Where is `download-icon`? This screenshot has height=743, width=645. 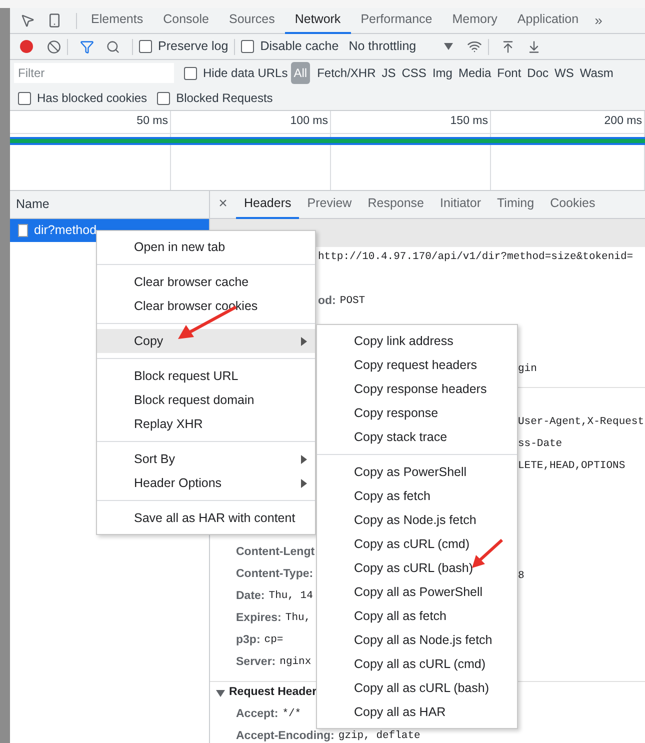 download-icon is located at coordinates (534, 47).